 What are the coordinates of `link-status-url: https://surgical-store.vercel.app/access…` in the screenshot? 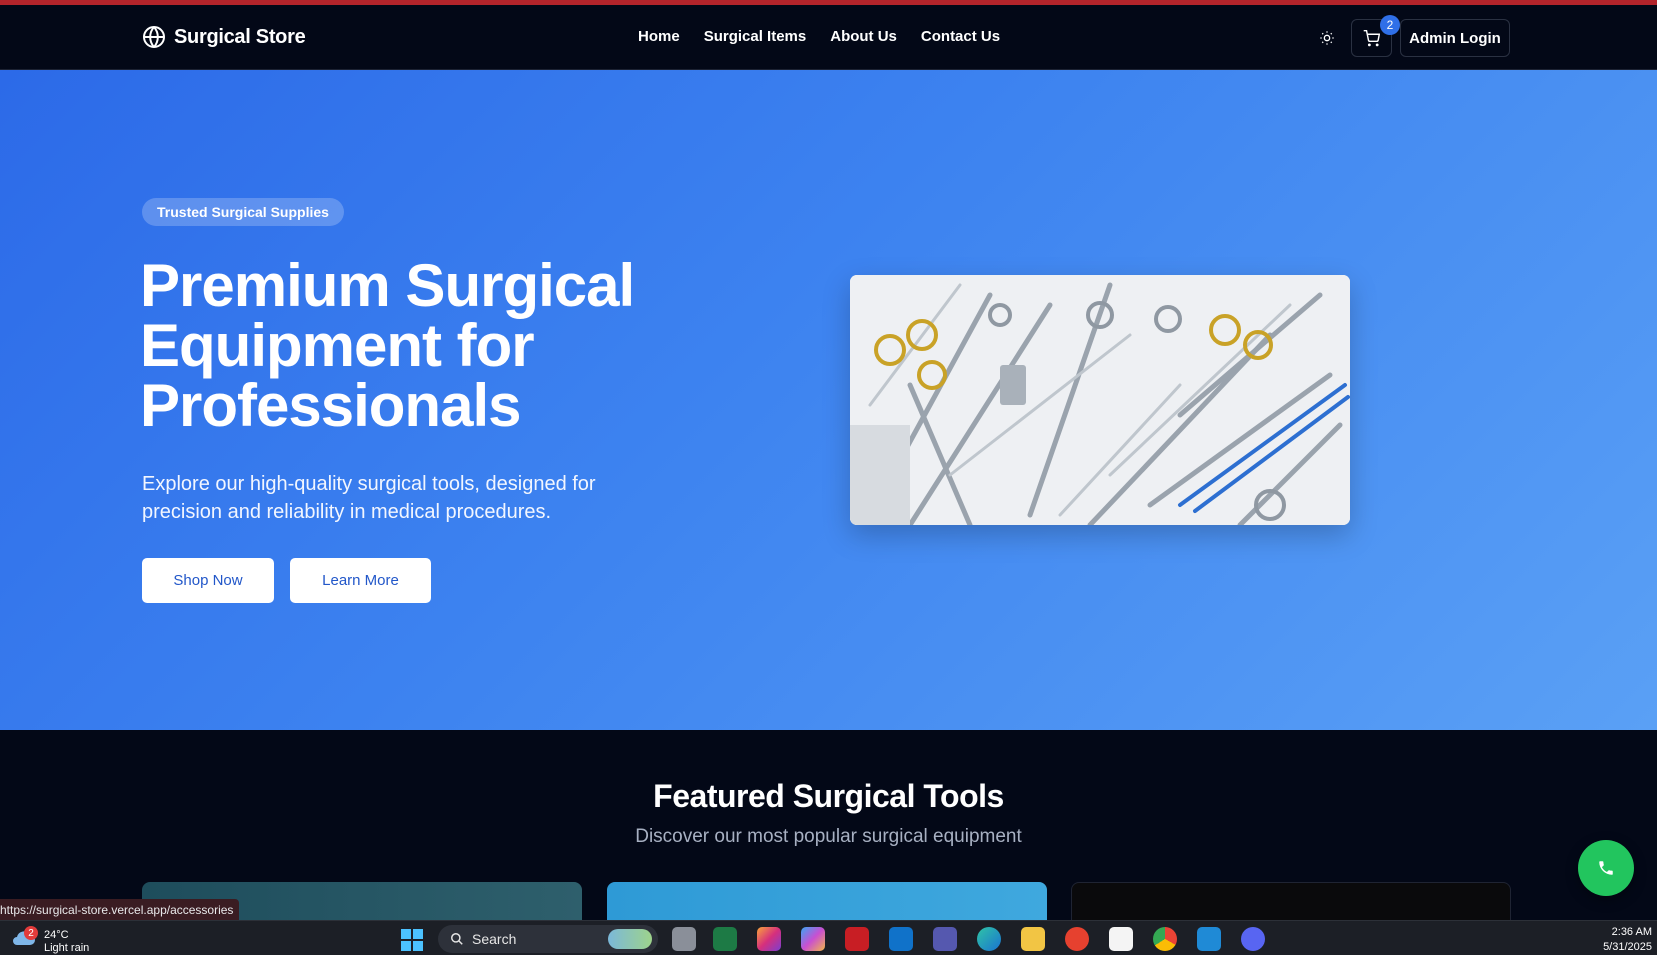 It's located at (120, 909).